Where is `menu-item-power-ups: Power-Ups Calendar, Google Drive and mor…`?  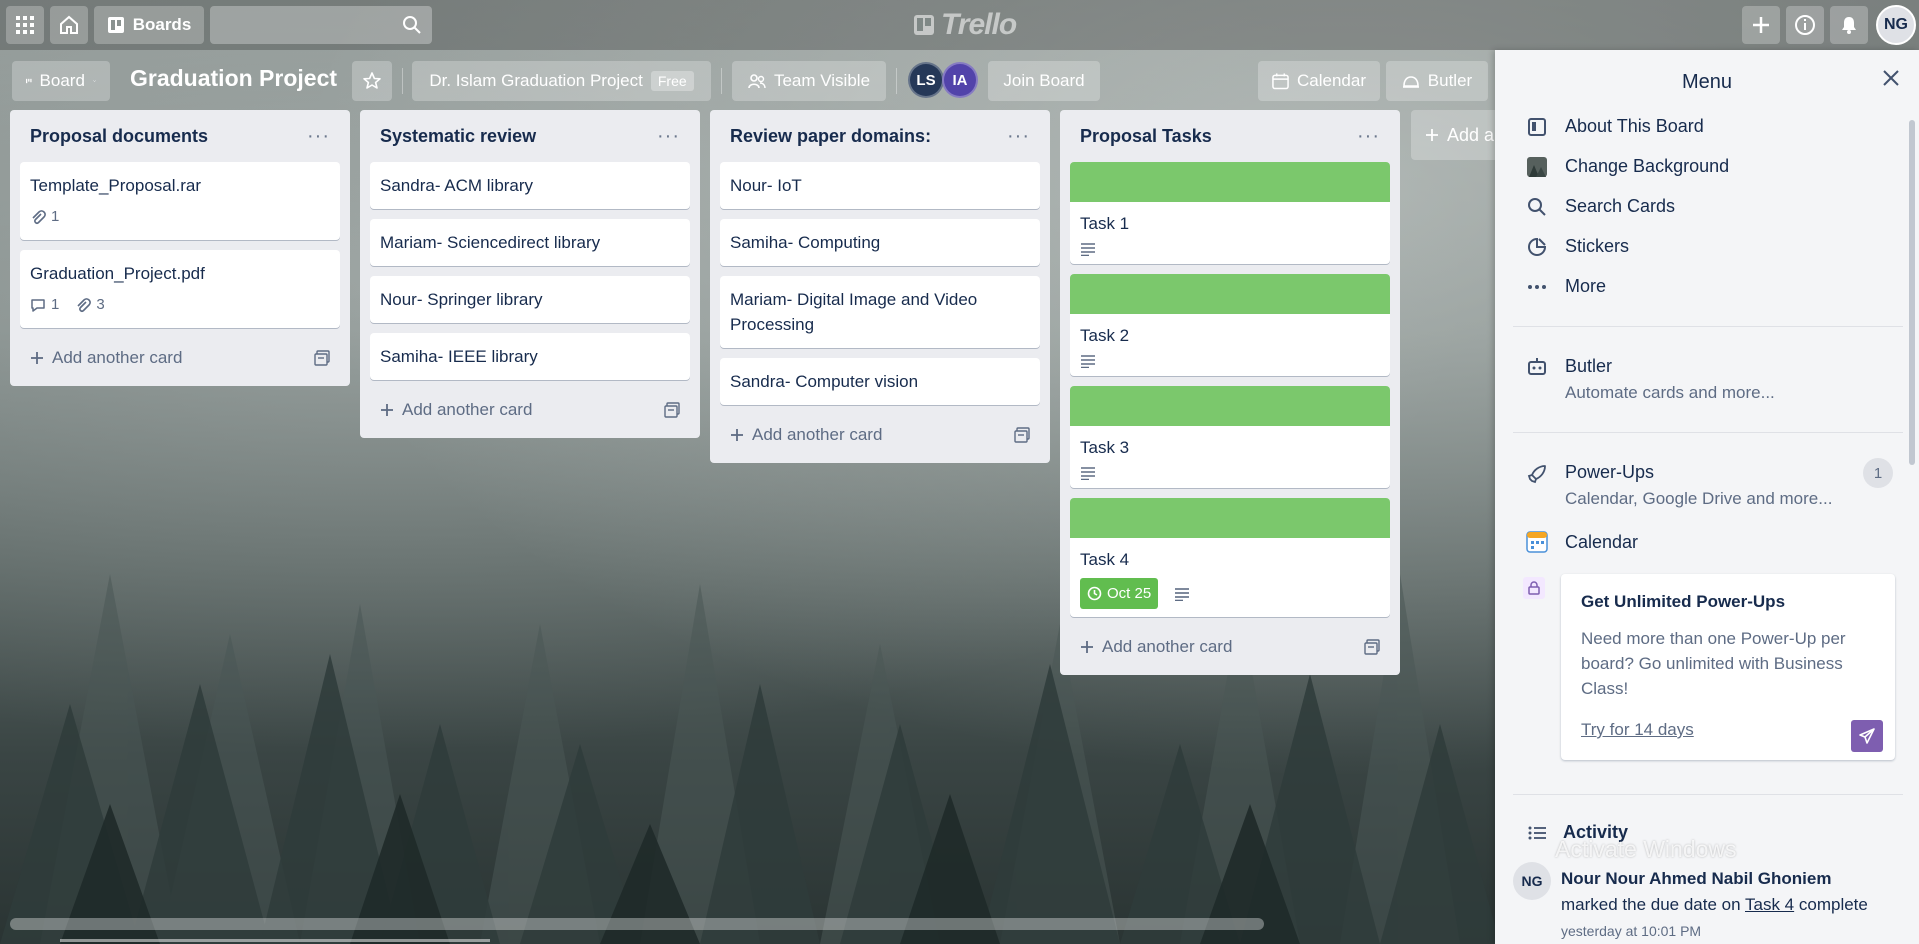
menu-item-power-ups: Power-Ups Calendar, Google Drive and mor… is located at coordinates (1678, 485).